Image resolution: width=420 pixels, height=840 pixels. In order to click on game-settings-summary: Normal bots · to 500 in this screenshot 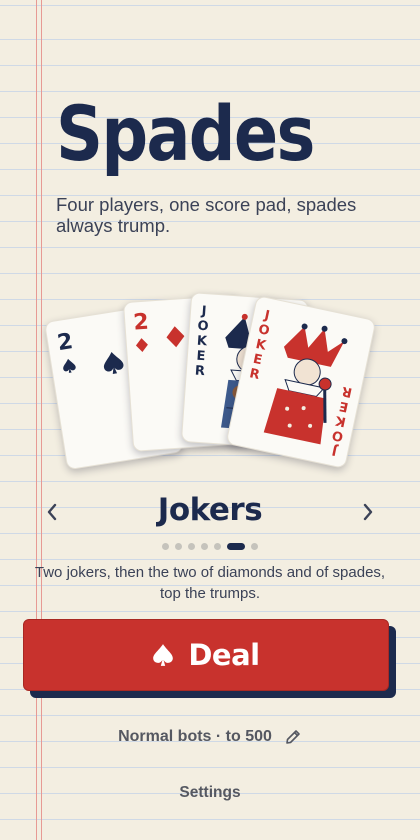, I will do `click(210, 737)`.